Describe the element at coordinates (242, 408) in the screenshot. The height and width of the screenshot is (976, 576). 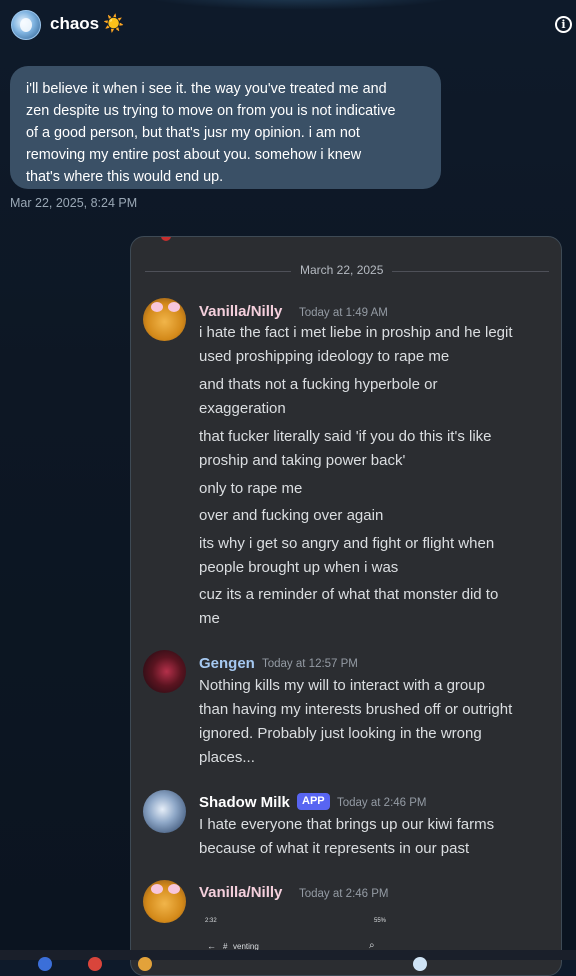
I see `message-line: exaggeration` at that location.